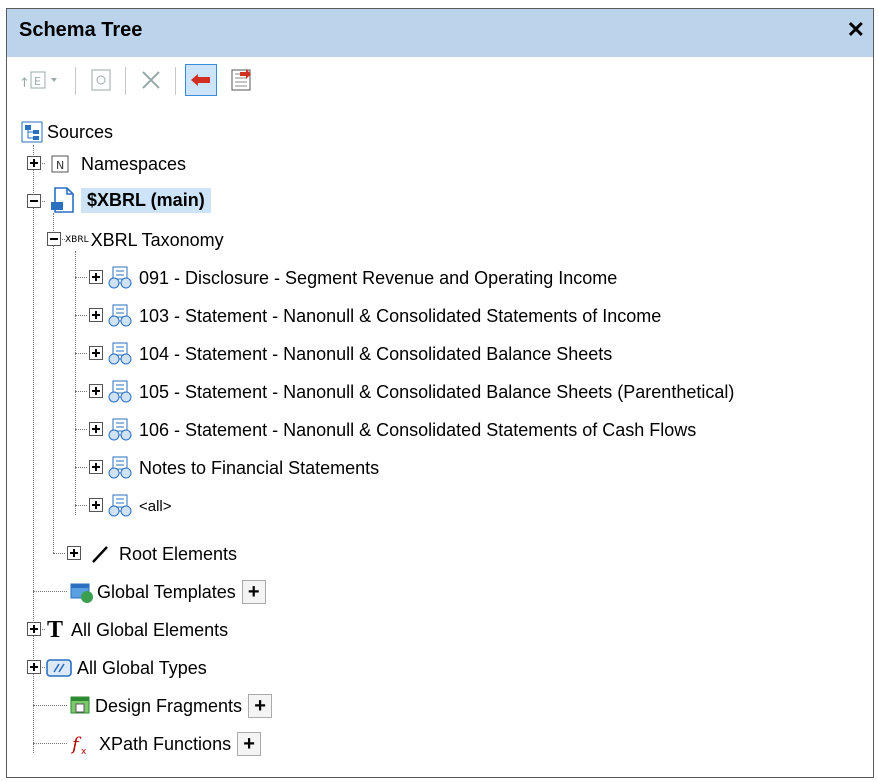  I want to click on svg-text: E, so click(37, 81).